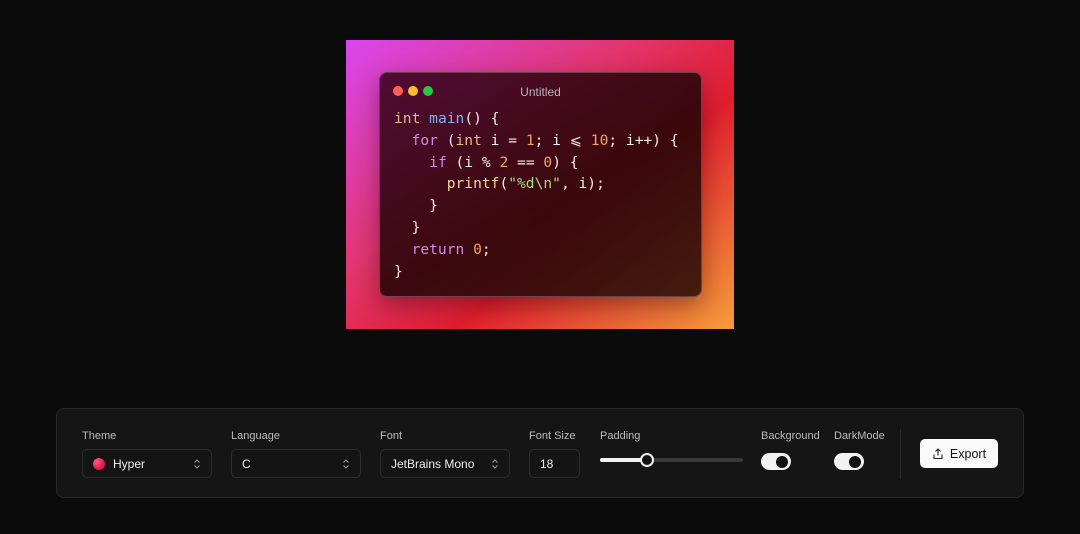  I want to click on code-token: "%d\n", so click(534, 184).